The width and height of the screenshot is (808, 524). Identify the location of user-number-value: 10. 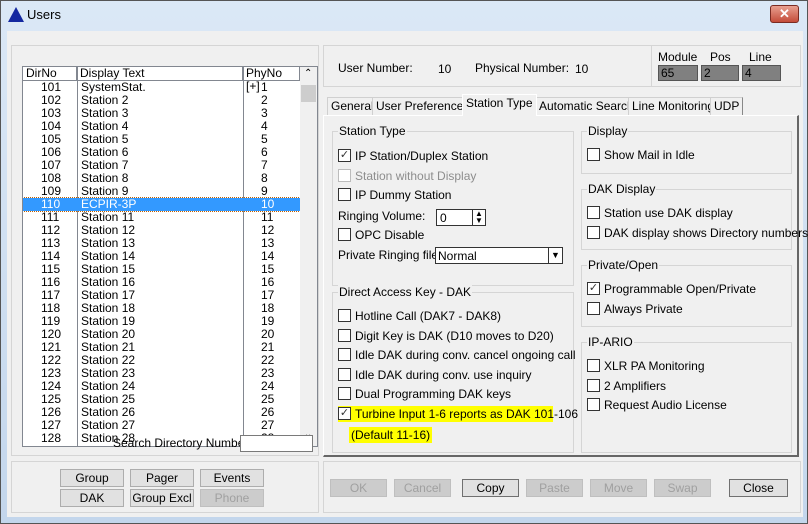
(445, 69).